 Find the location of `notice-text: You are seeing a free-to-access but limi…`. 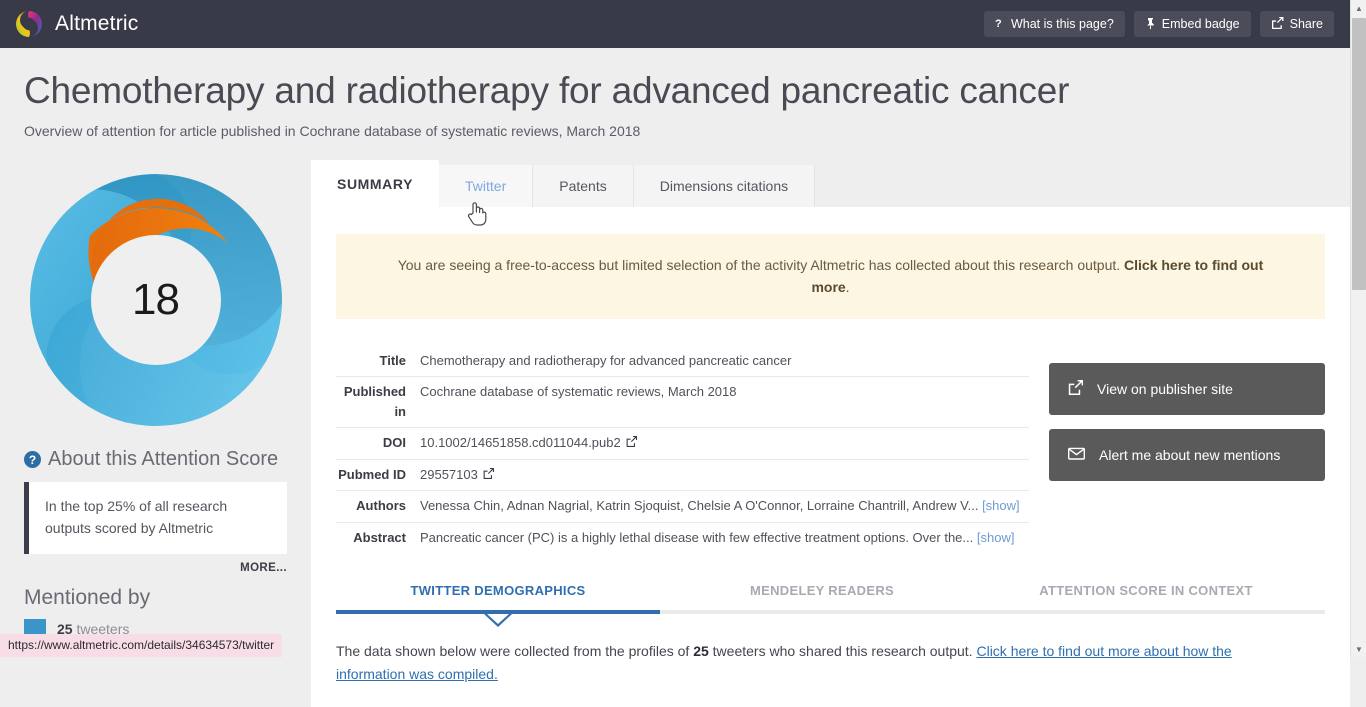

notice-text: You are seeing a free-to-access but limi… is located at coordinates (759, 265).